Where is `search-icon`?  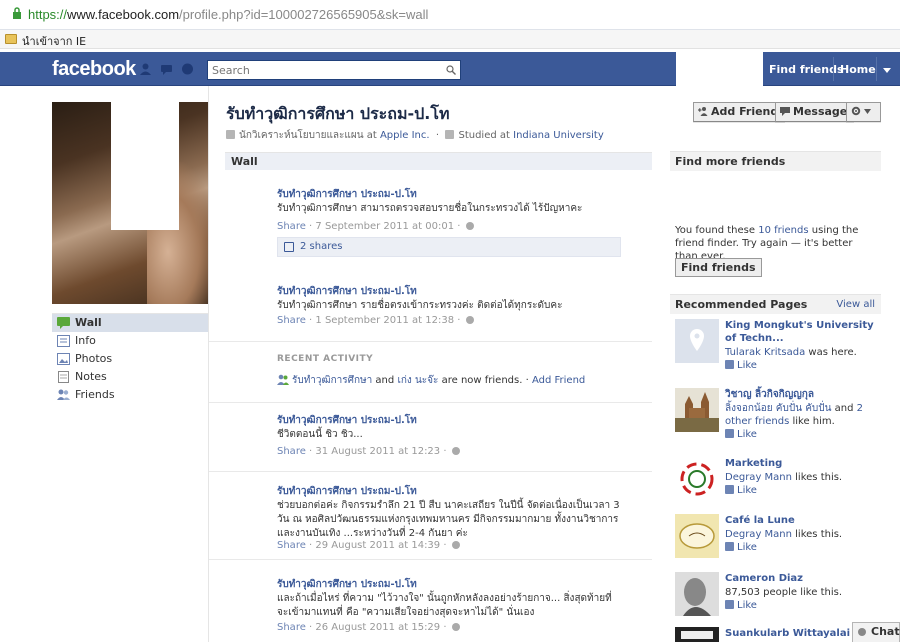 search-icon is located at coordinates (451, 70).